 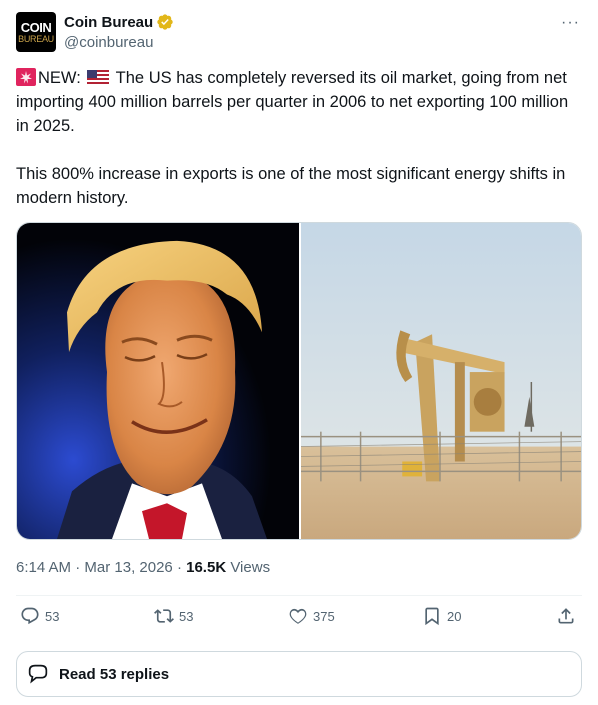 I want to click on reply-button: 53, so click(x=39, y=616).